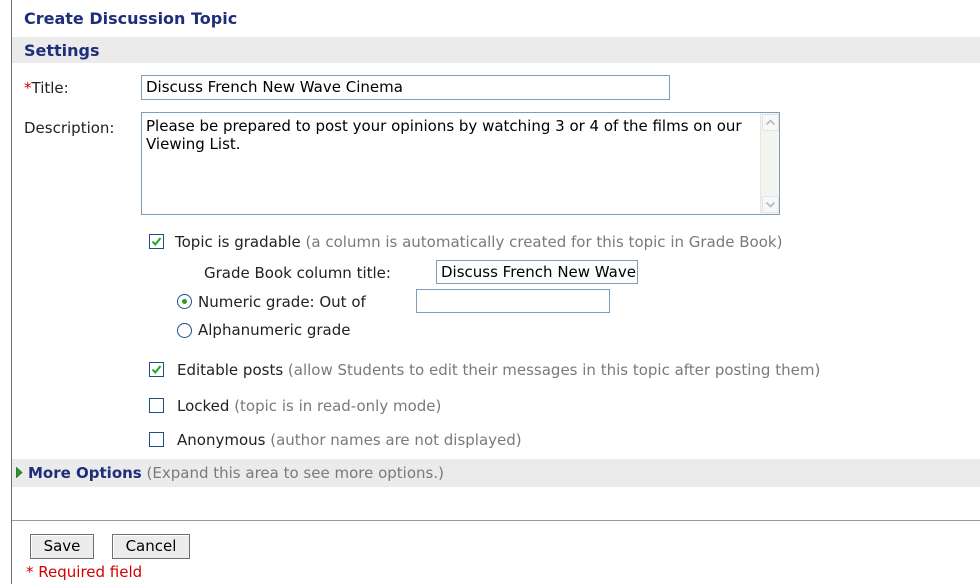 The height and width of the screenshot is (584, 980). What do you see at coordinates (84, 572) in the screenshot?
I see `required-field-note: * Required field` at bounding box center [84, 572].